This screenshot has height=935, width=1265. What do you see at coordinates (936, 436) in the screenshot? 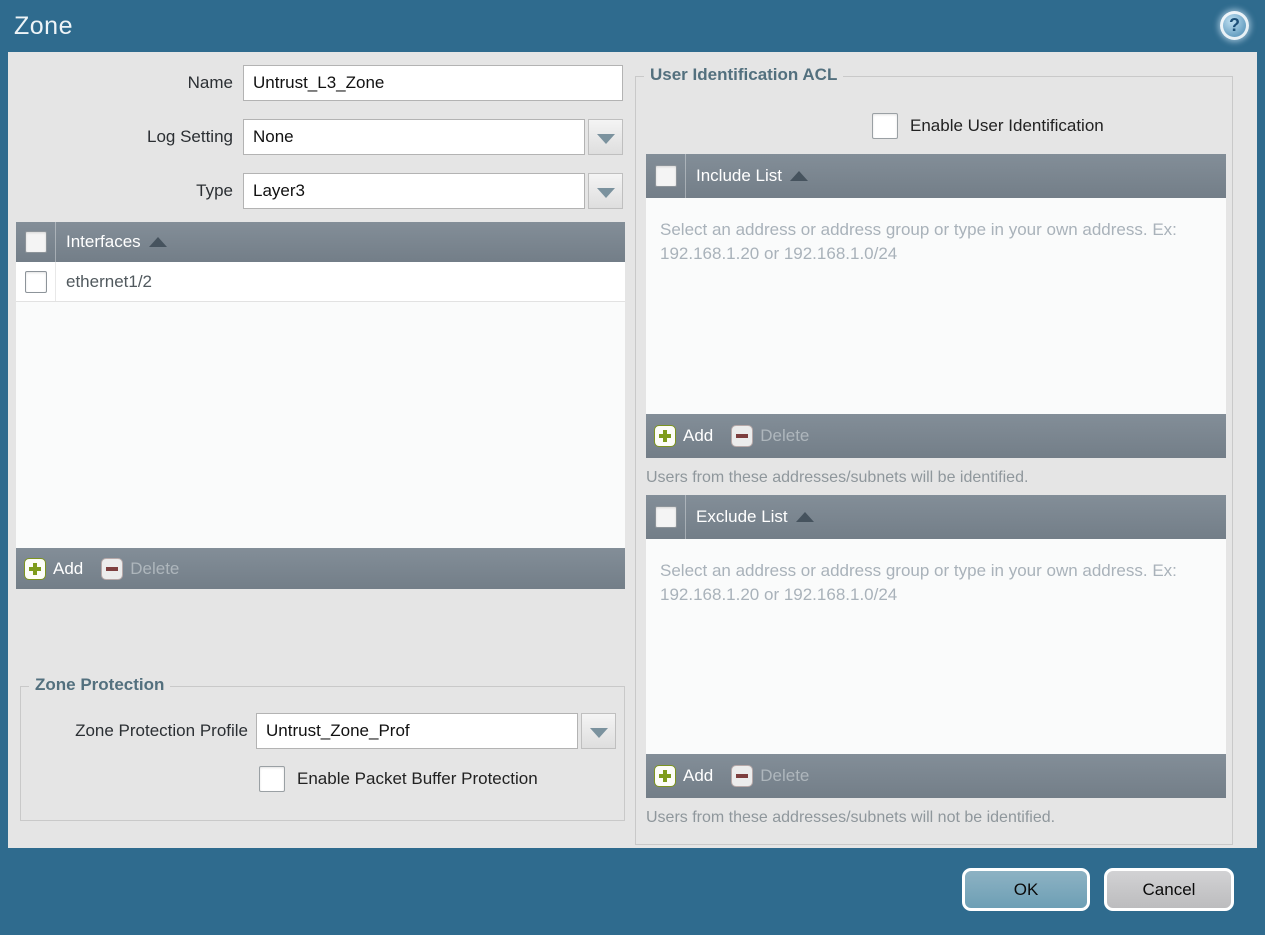
I see `include-list-footer: Add Delete` at bounding box center [936, 436].